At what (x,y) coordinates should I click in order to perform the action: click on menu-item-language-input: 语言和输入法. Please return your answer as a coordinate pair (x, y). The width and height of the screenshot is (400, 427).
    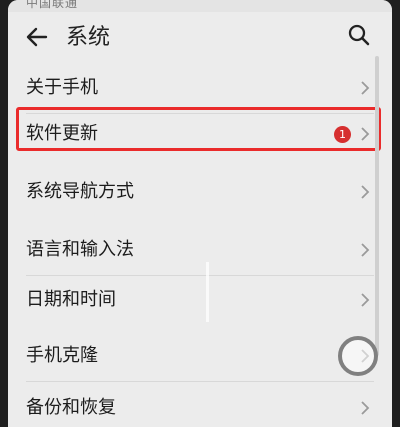
    Looking at the image, I should click on (200, 250).